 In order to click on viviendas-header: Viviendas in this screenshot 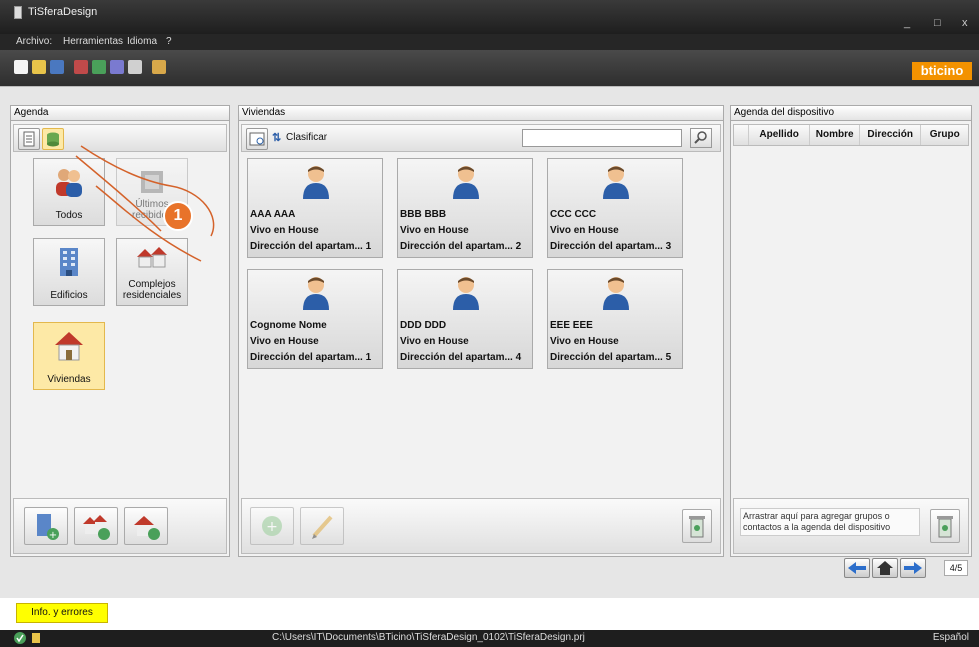, I will do `click(481, 113)`.